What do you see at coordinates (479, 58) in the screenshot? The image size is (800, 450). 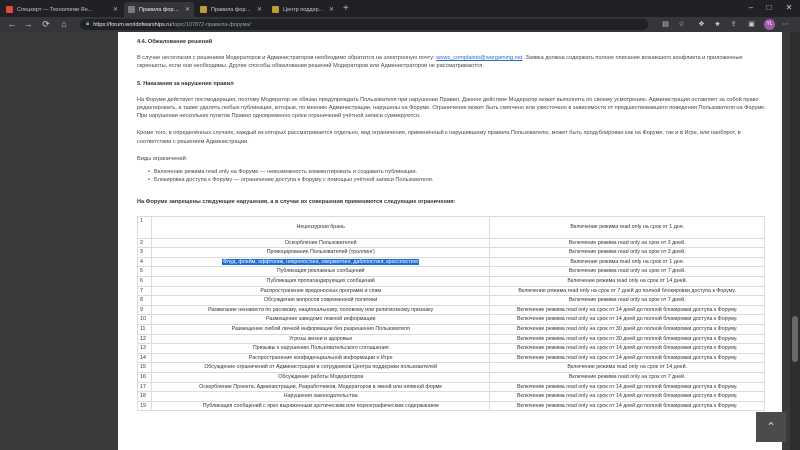 I see `complaints-email-link: wows_complaints@wargaming.net` at bounding box center [479, 58].